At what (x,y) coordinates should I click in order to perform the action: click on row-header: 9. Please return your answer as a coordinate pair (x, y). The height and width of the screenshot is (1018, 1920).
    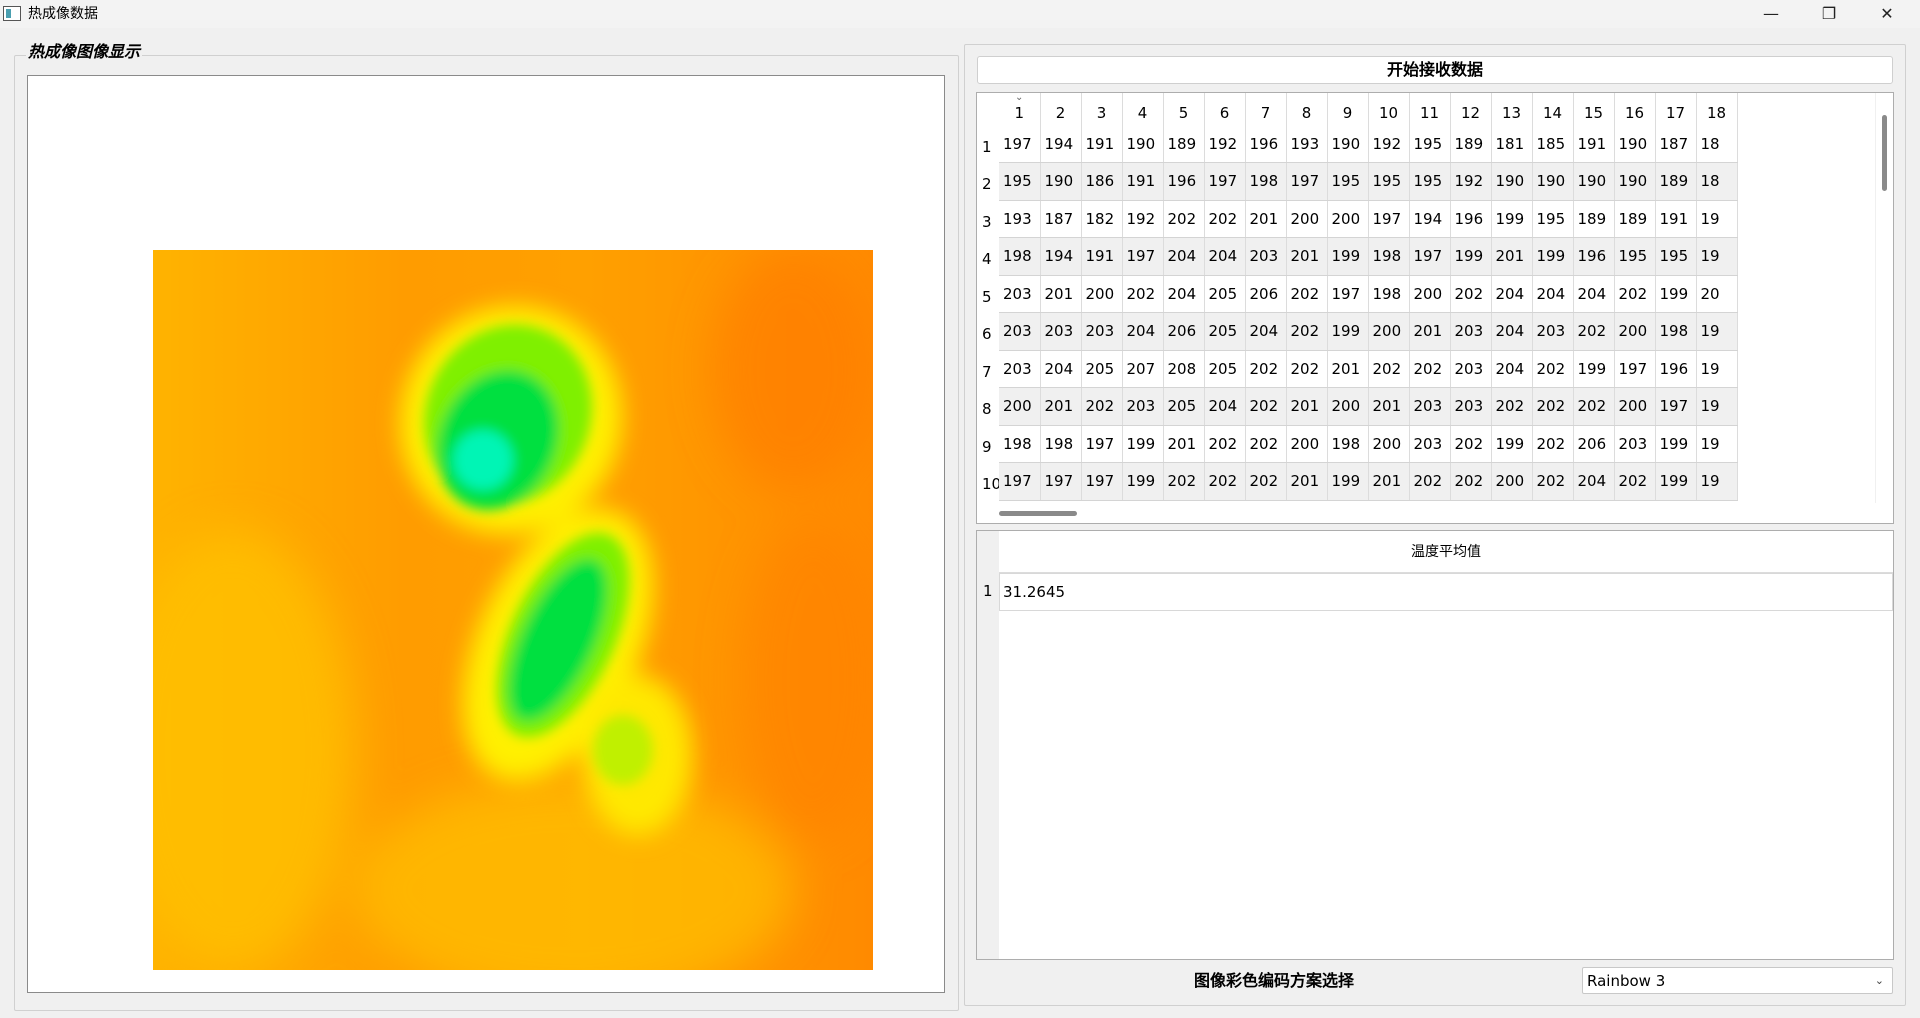
    Looking at the image, I should click on (988, 444).